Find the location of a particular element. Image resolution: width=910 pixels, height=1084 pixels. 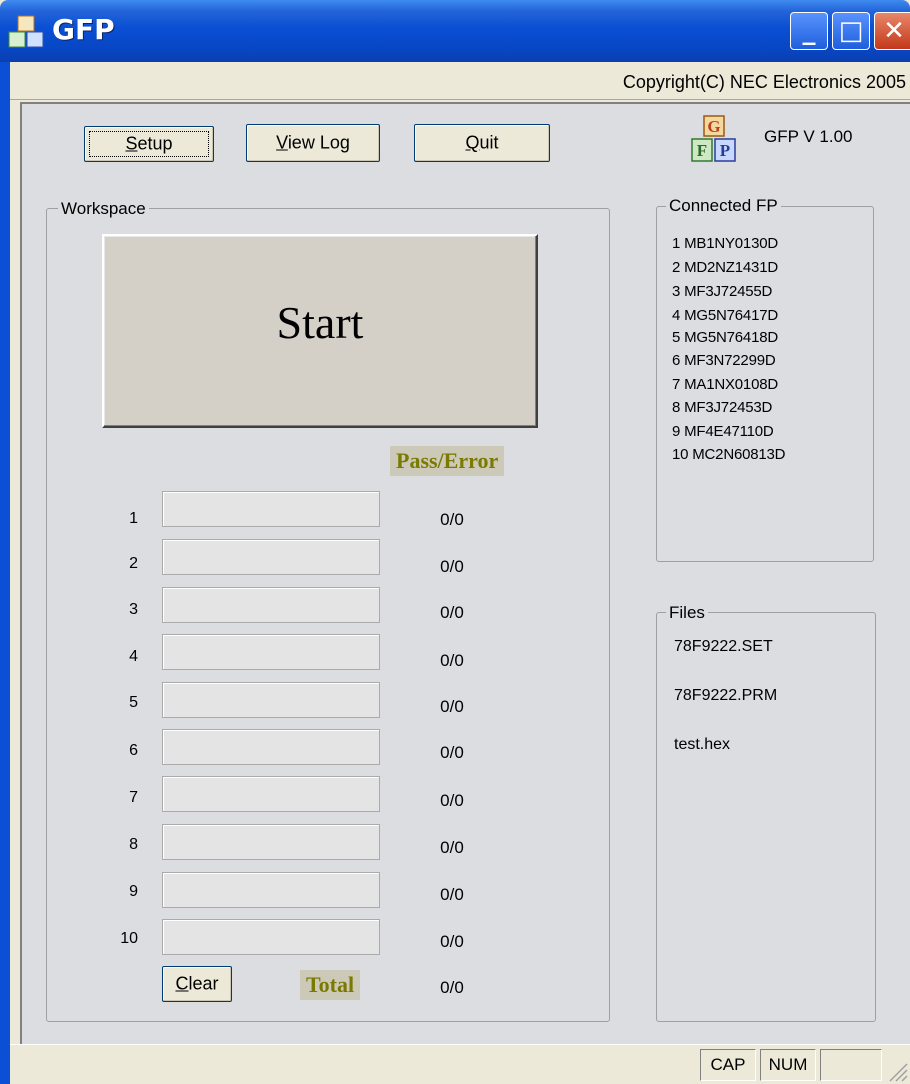

row-number: 9 is located at coordinates (133, 891).